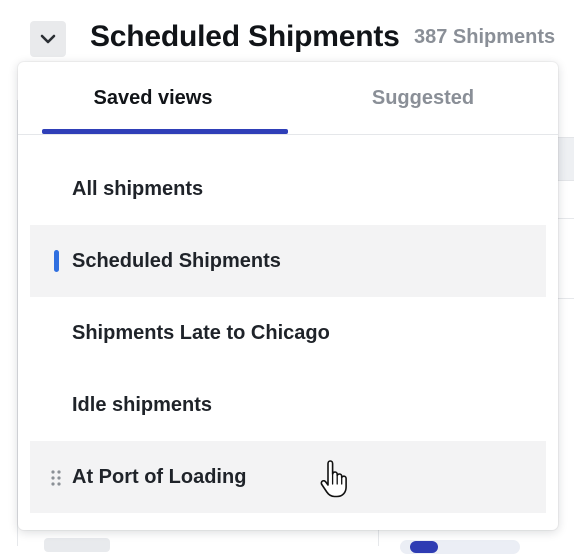 This screenshot has width=574, height=554. What do you see at coordinates (176, 260) in the screenshot?
I see `view-item-label: Scheduled Shipments` at bounding box center [176, 260].